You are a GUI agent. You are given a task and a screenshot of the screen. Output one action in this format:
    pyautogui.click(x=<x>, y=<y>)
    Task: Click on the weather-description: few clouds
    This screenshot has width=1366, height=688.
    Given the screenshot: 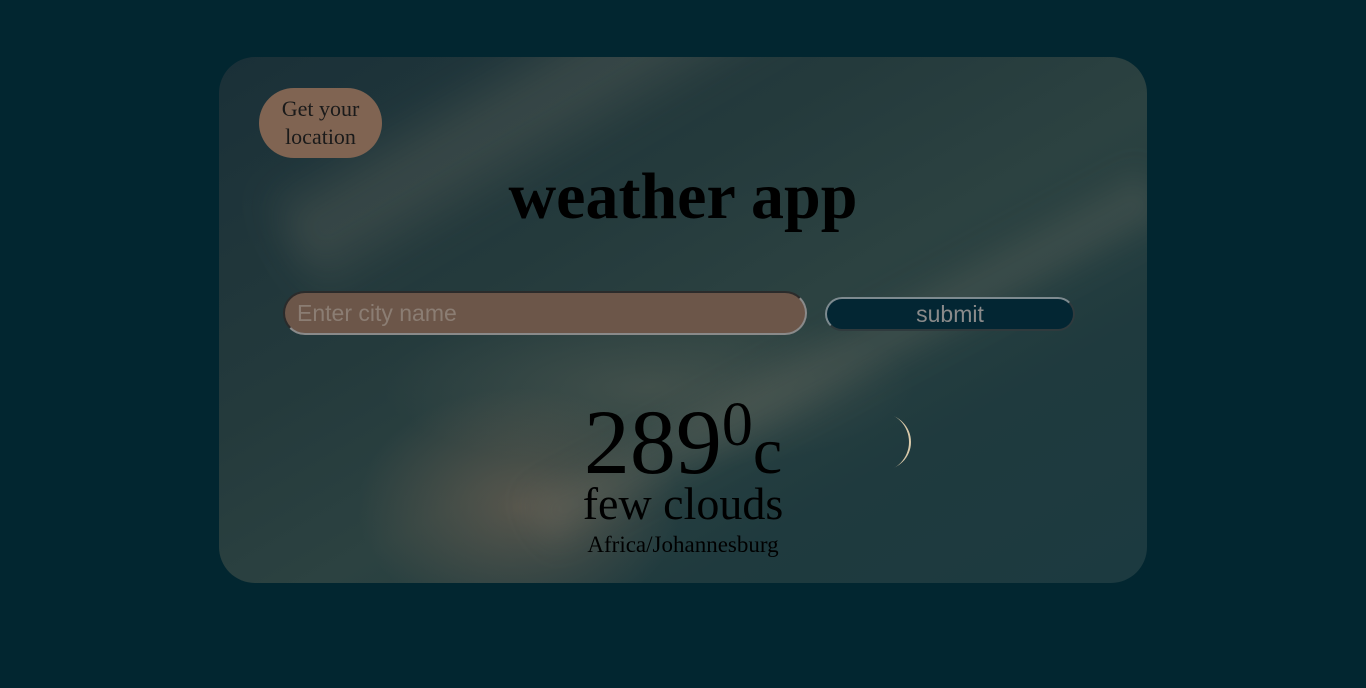 What is the action you would take?
    pyautogui.click(x=683, y=503)
    